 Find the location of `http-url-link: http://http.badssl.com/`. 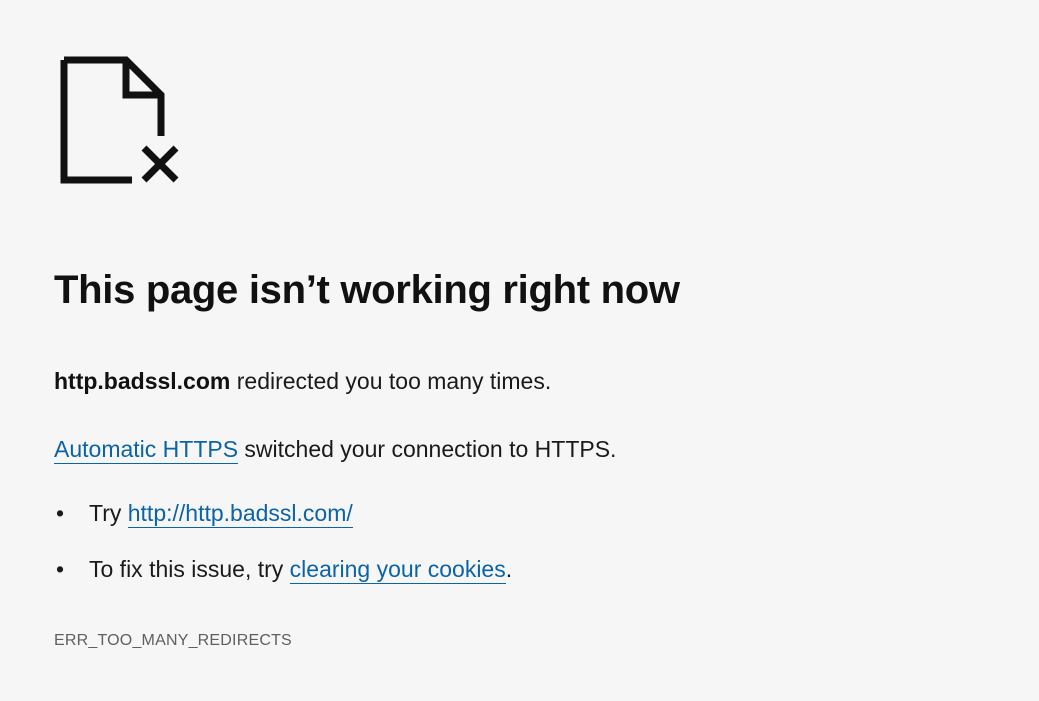

http-url-link: http://http.badssl.com/ is located at coordinates (240, 514).